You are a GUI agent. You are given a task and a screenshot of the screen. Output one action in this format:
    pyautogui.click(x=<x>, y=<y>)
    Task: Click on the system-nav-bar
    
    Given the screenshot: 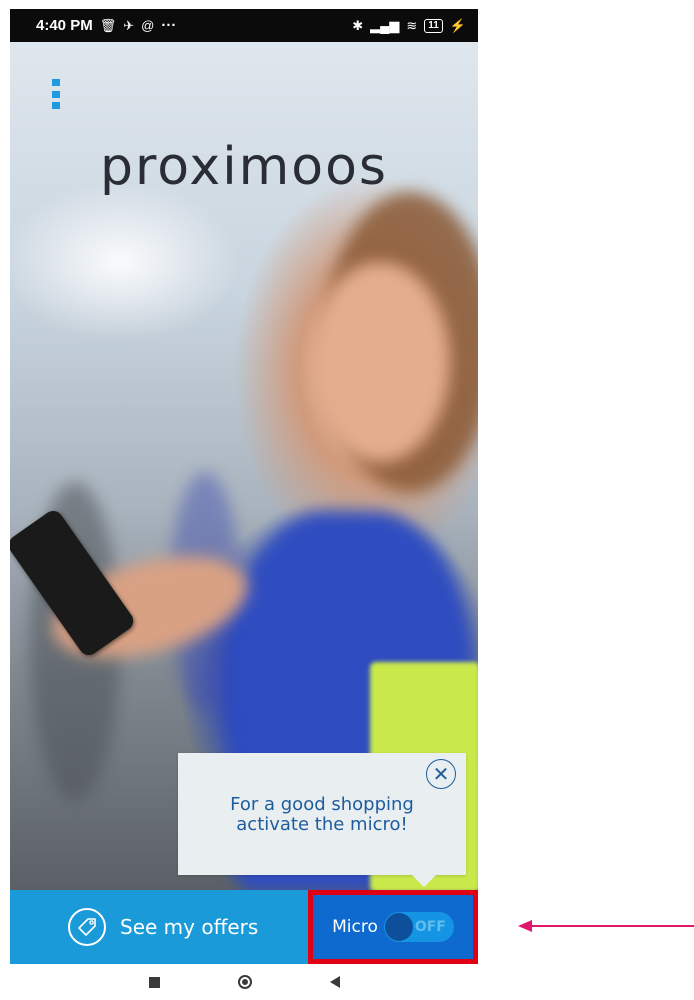 What is the action you would take?
    pyautogui.click(x=244, y=982)
    